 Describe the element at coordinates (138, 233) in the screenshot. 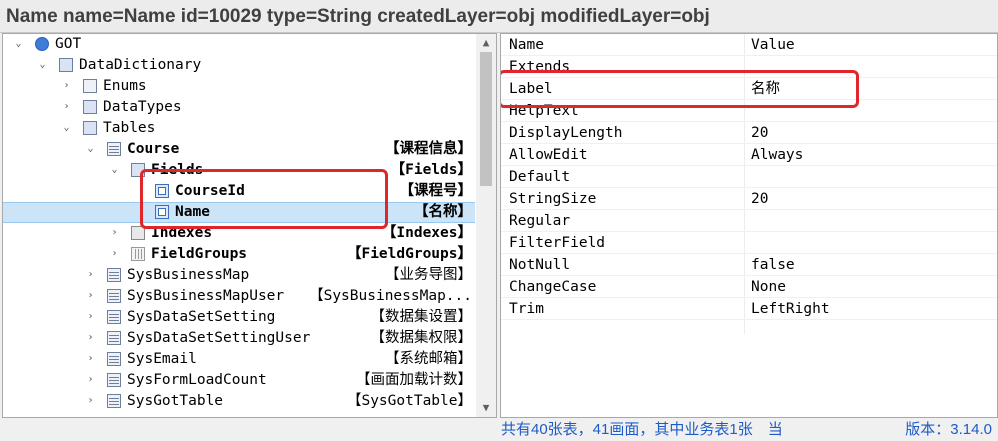

I see `indexes-icon` at that location.